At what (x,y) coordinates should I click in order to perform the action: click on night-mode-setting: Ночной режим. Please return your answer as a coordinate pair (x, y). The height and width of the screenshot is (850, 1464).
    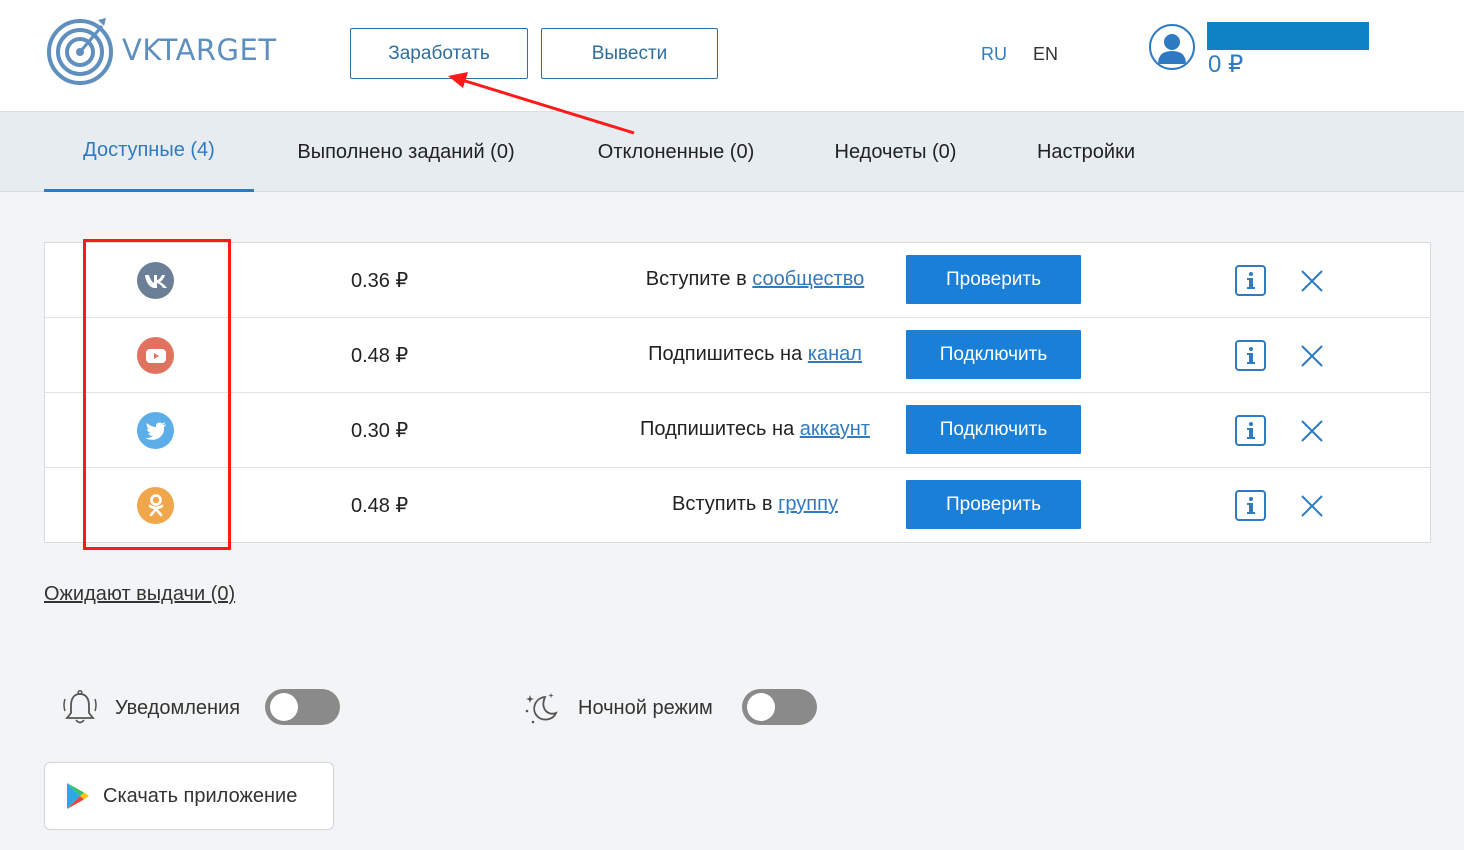
    Looking at the image, I should click on (617, 708).